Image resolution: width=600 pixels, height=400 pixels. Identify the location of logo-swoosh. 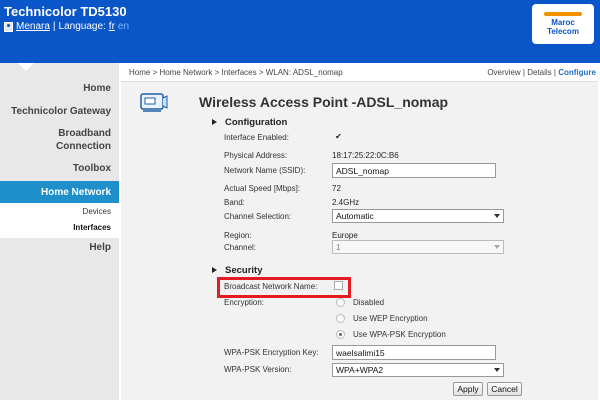
(563, 14).